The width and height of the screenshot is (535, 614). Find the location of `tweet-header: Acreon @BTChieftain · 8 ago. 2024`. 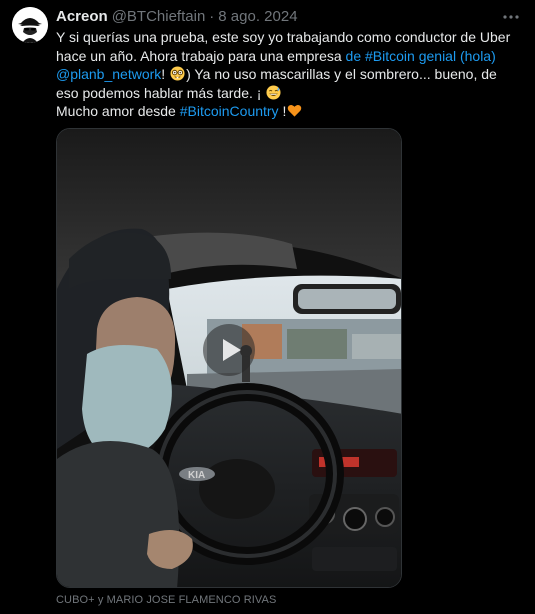

tweet-header: Acreon @BTChieftain · 8 ago. 2024 is located at coordinates (275, 17).